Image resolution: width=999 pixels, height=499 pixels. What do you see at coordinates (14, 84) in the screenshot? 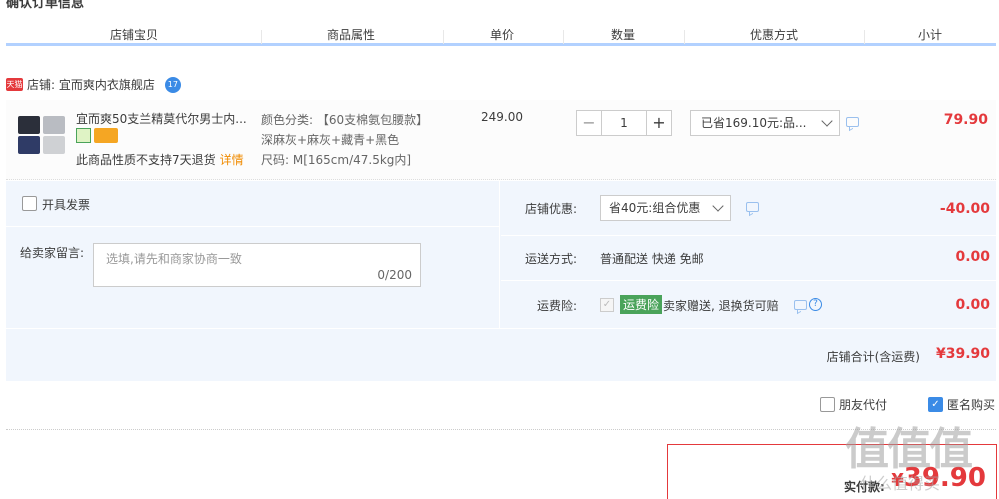
I see `tmall-icon: 天猫` at bounding box center [14, 84].